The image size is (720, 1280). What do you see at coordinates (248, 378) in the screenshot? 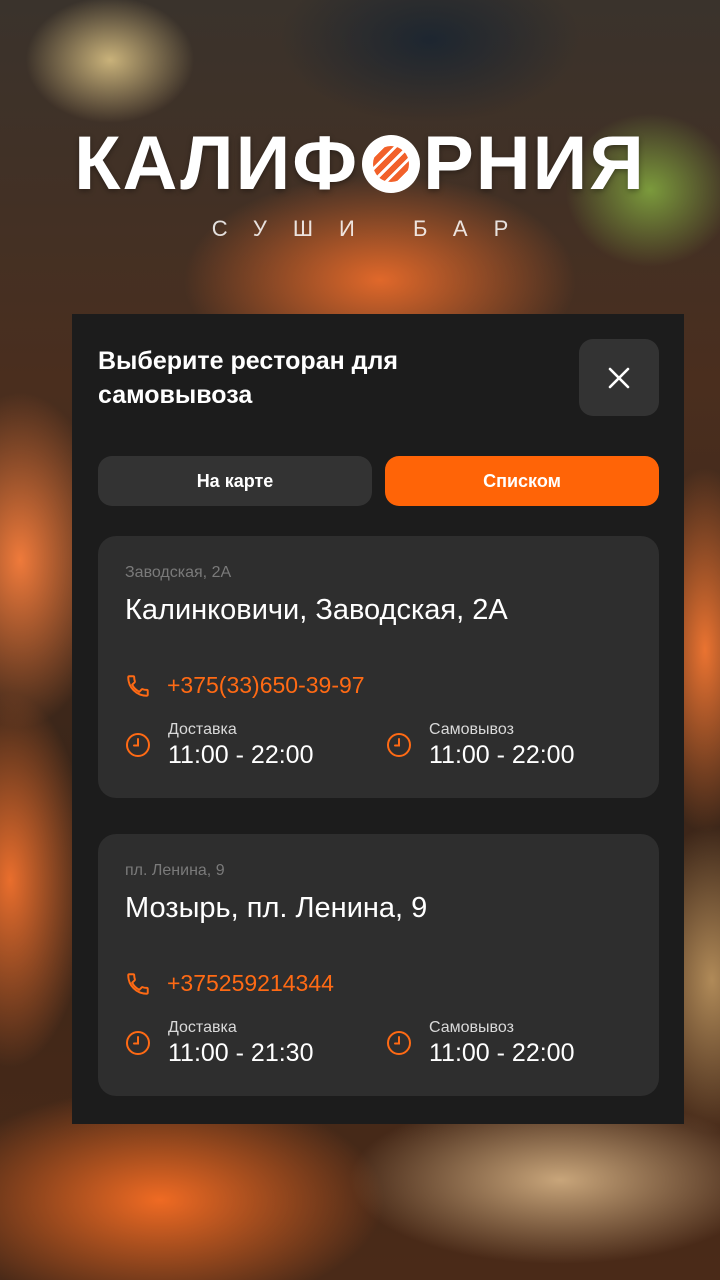
I see `modal-title: Выберите ресторан для самовывоза` at bounding box center [248, 378].